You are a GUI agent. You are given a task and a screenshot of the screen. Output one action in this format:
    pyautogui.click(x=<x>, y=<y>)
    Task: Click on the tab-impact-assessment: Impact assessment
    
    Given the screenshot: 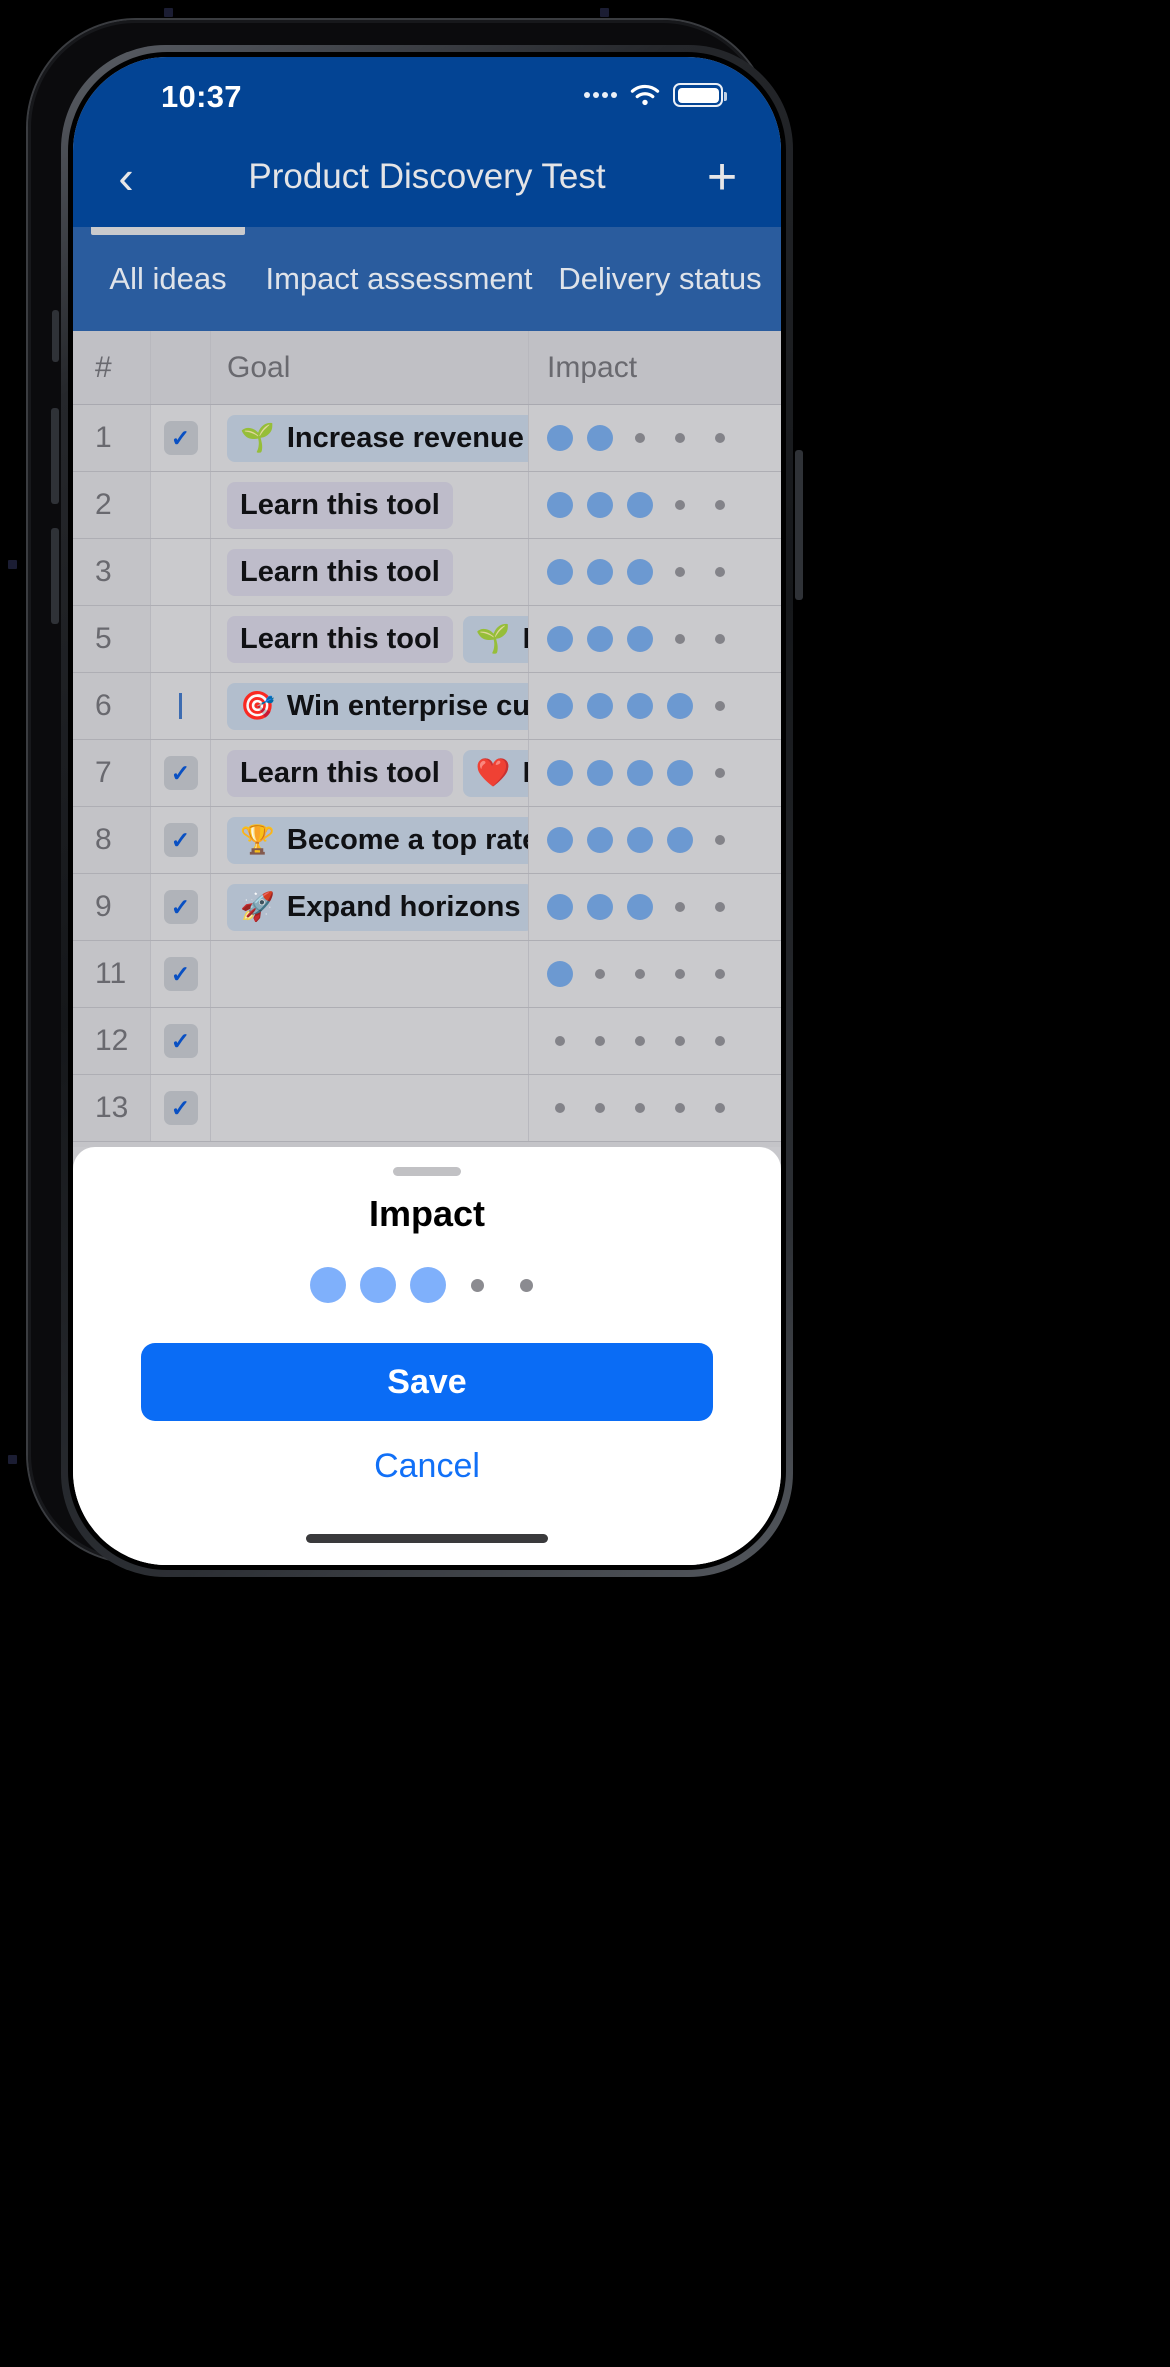 What is the action you would take?
    pyautogui.click(x=399, y=279)
    